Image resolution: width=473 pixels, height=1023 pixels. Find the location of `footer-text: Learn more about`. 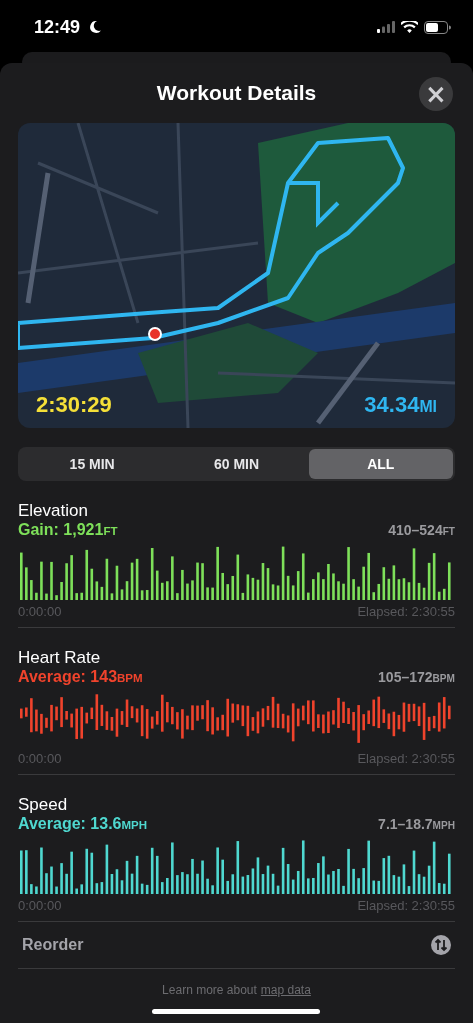

footer-text: Learn more about is located at coordinates (209, 990).